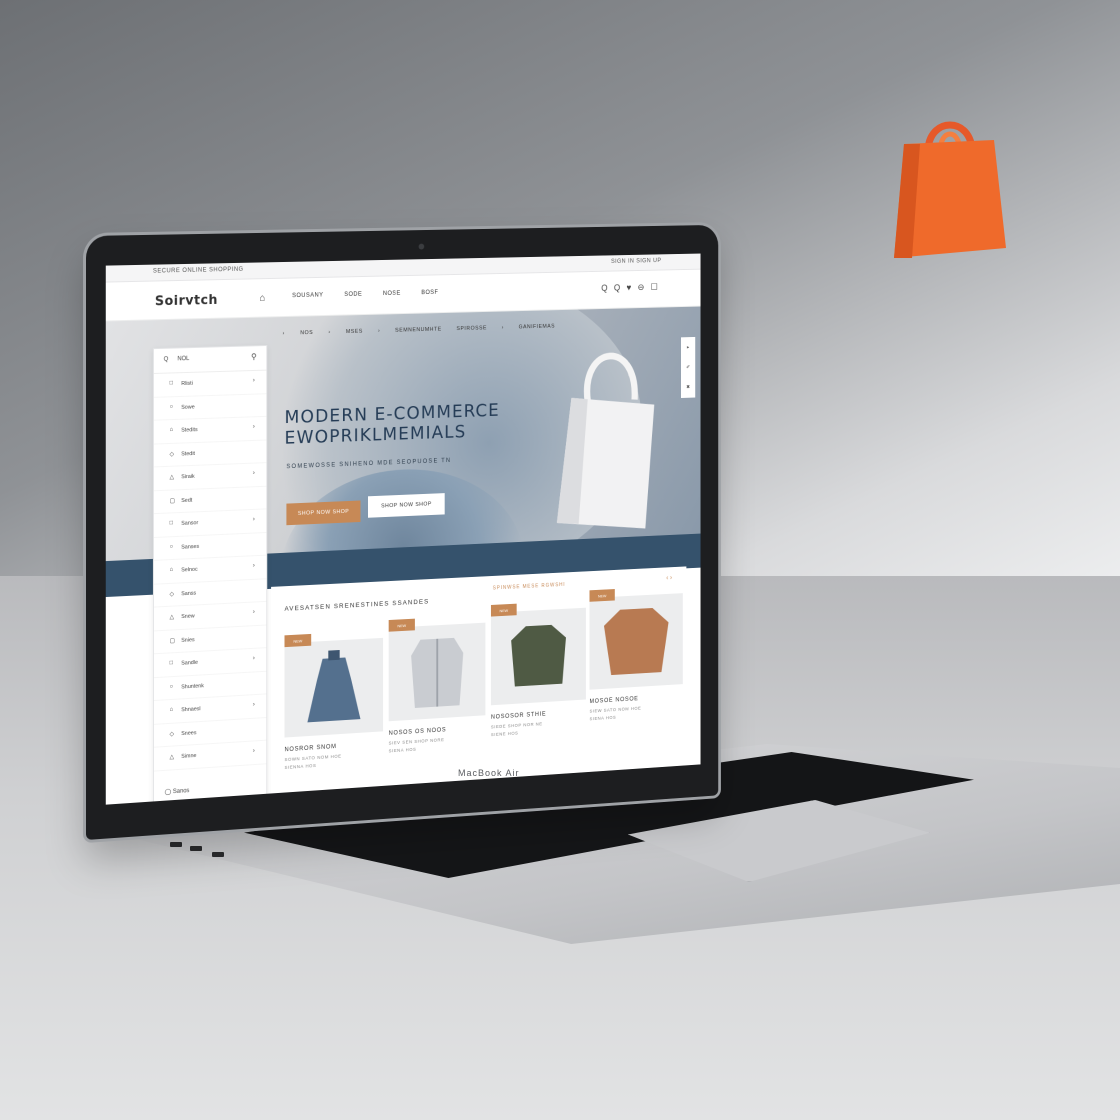 Image resolution: width=1120 pixels, height=1120 pixels. Describe the element at coordinates (950, 189) in the screenshot. I see `shopping-bag-icon` at that location.